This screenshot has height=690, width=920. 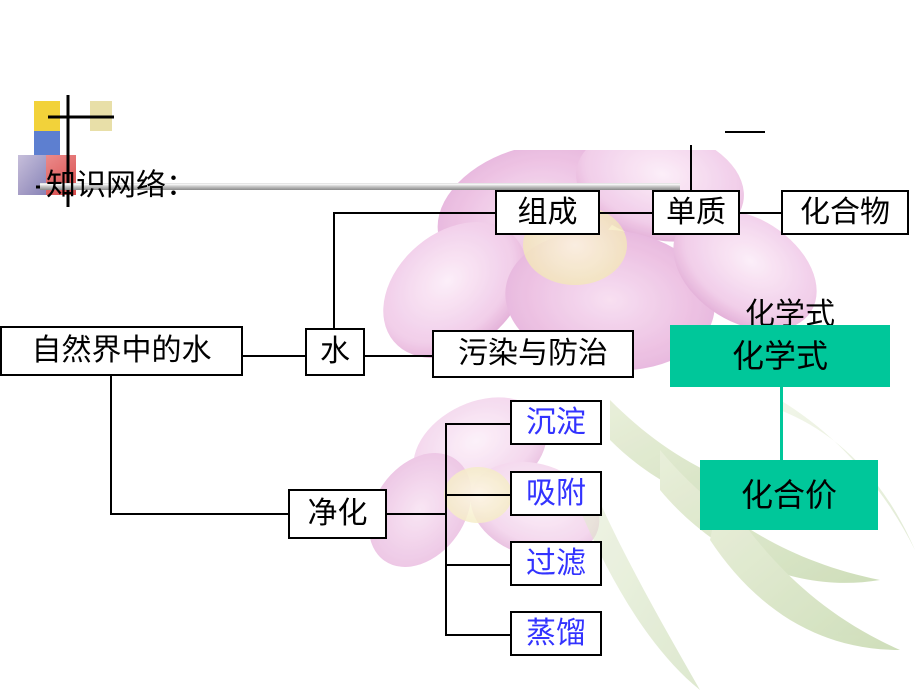 I want to click on connector-water-up, so click(x=334, y=275).